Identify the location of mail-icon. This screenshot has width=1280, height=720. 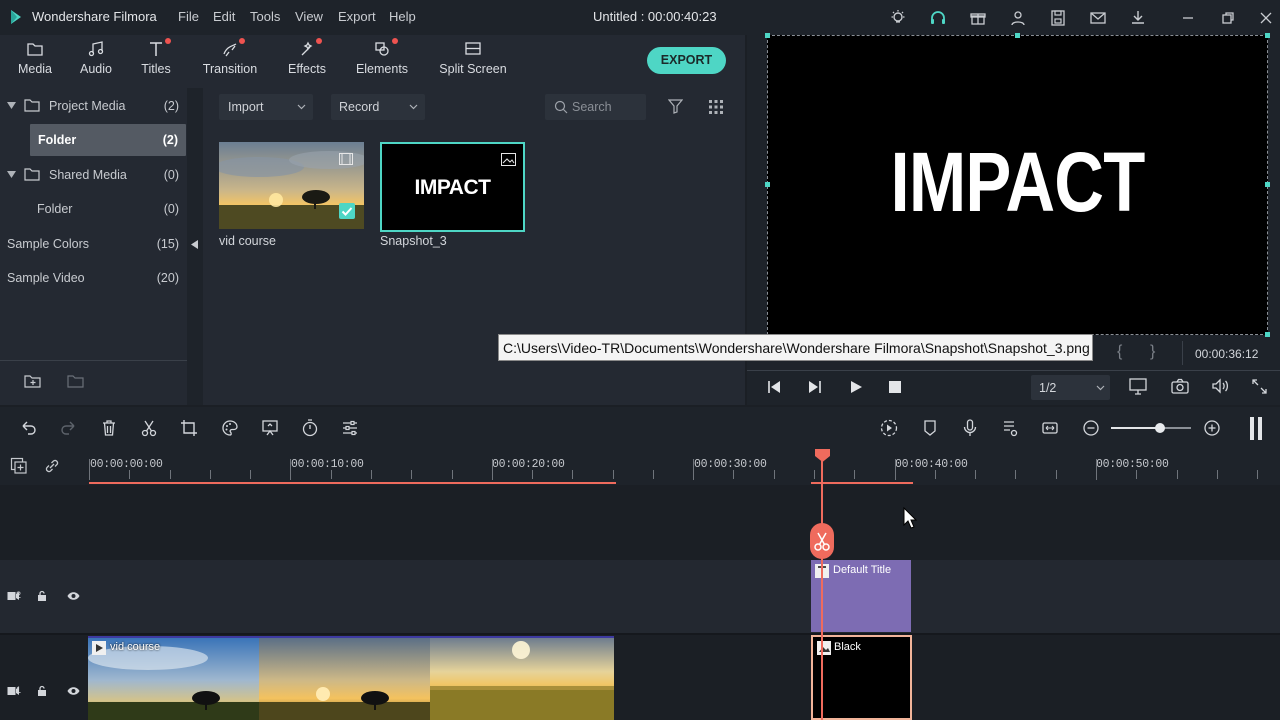
(1098, 18).